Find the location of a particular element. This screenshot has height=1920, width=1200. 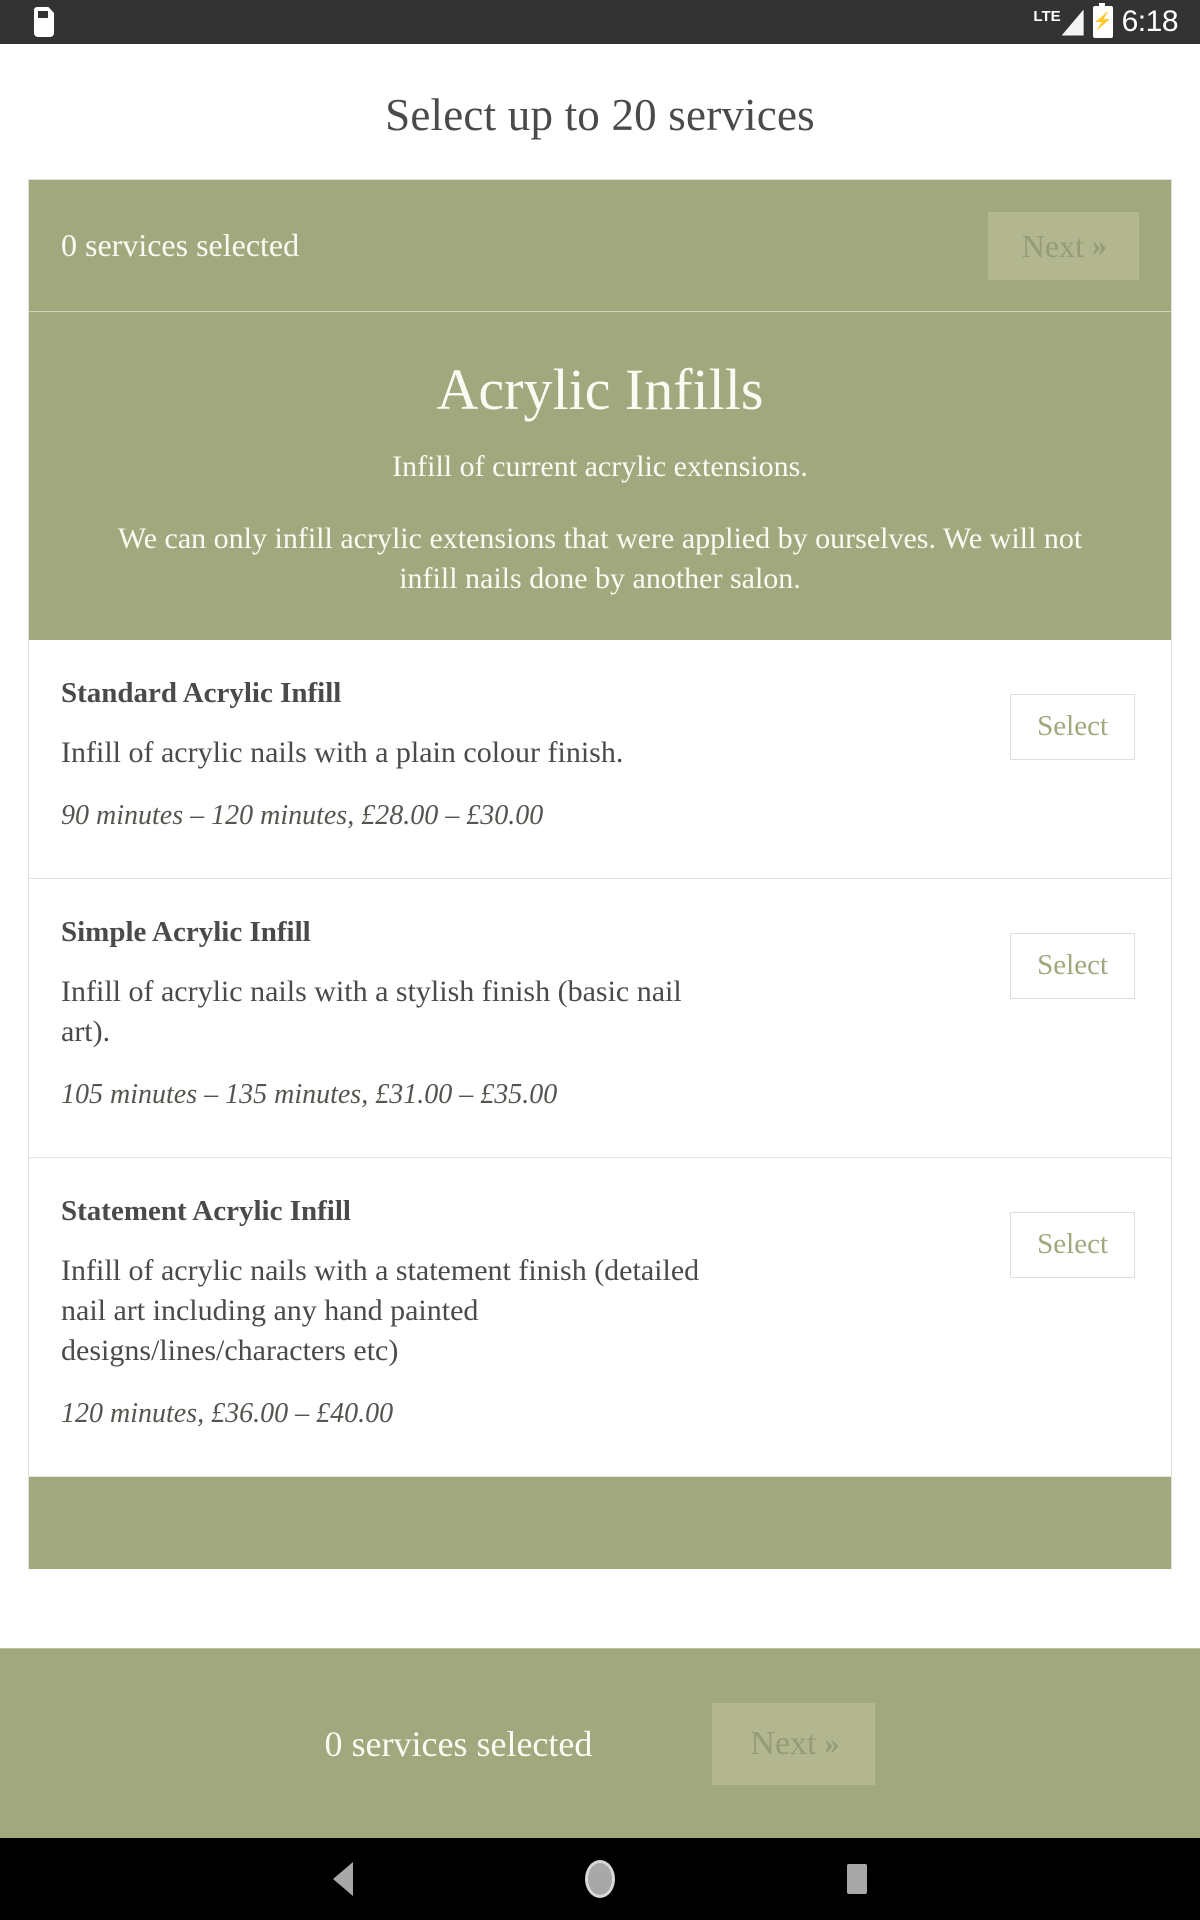

network-status: LTE is located at coordinates (1058, 21).